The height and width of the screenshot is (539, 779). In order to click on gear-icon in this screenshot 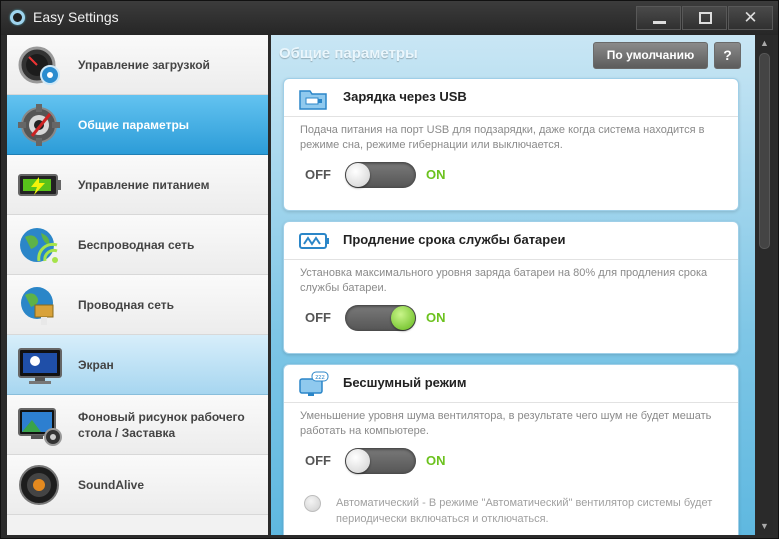, I will do `click(39, 125)`.